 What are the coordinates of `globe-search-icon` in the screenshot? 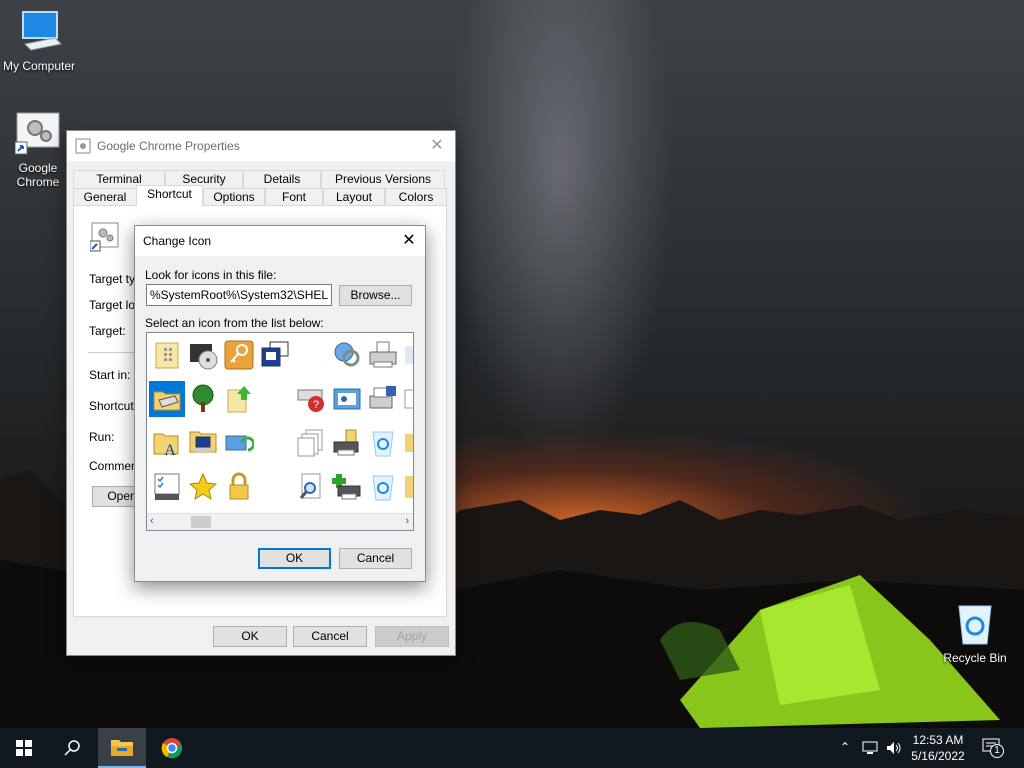 It's located at (347, 355).